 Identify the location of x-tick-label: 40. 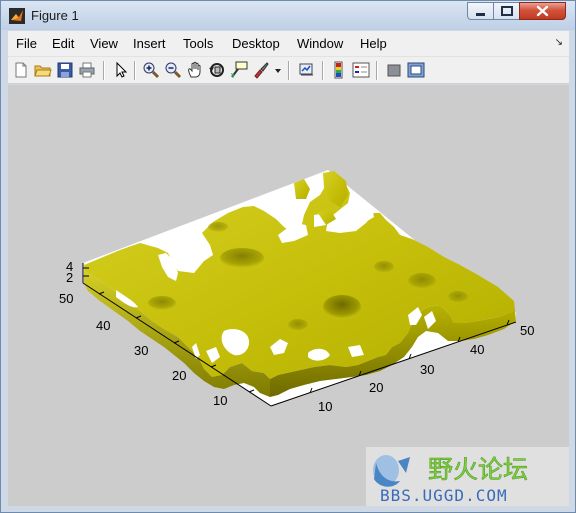
(477, 349).